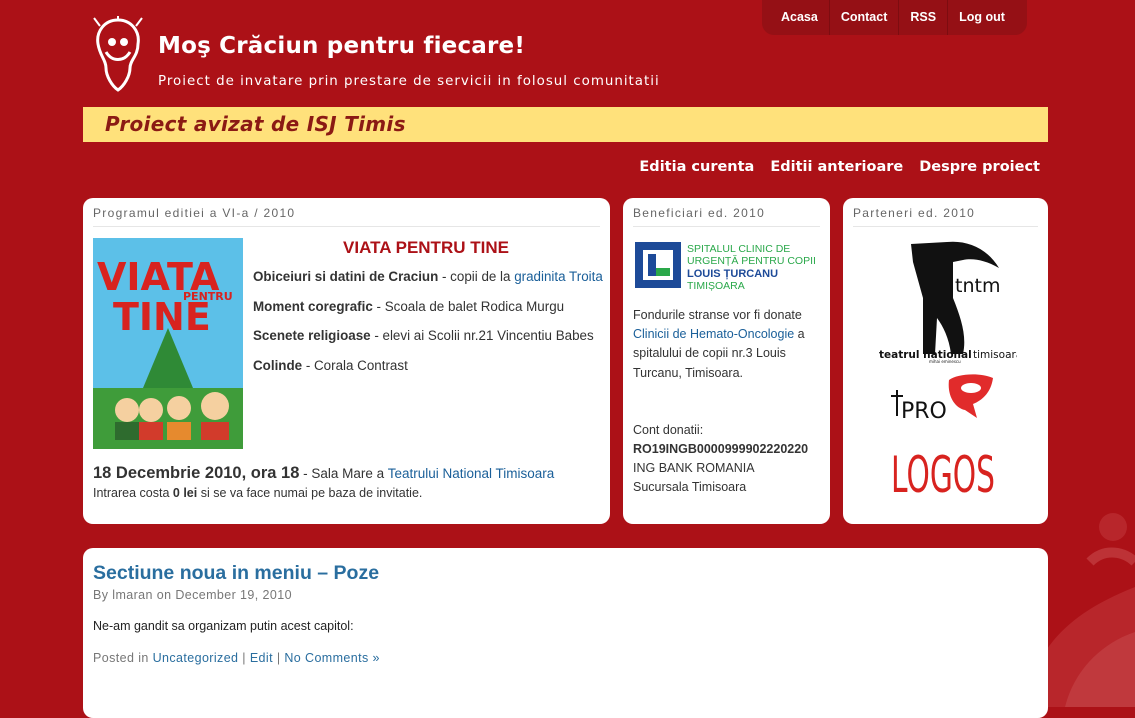 The height and width of the screenshot is (718, 1135). What do you see at coordinates (426, 247) in the screenshot?
I see `event-title: VIATA PENTRU TINE` at bounding box center [426, 247].